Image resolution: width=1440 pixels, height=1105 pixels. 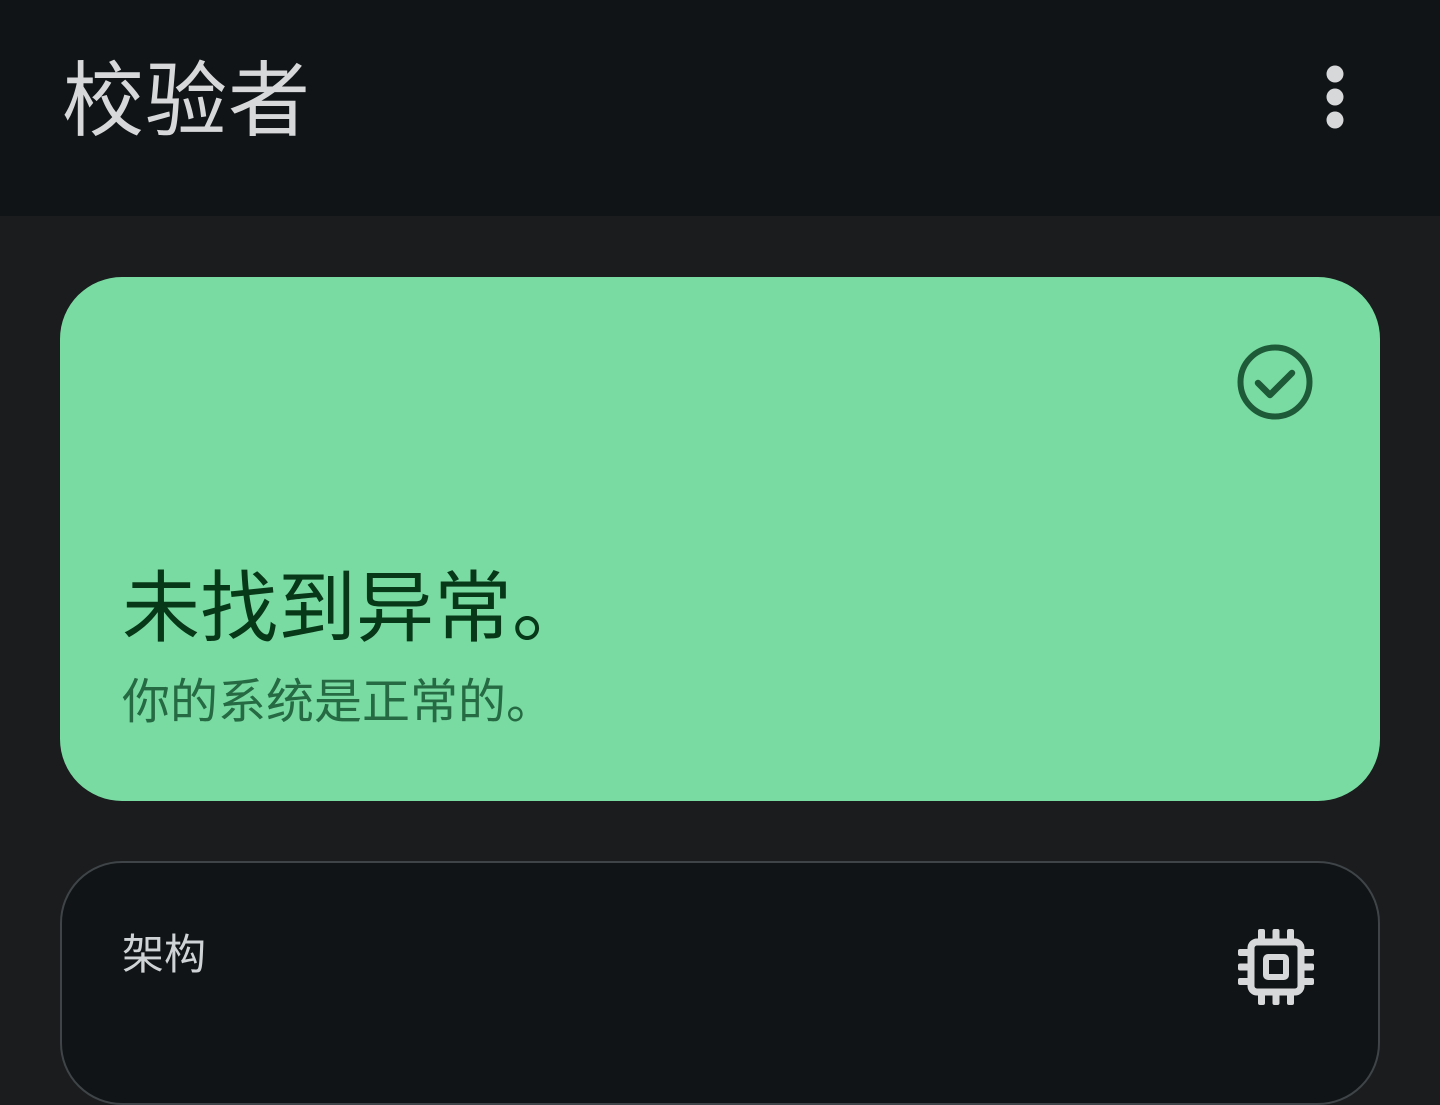 What do you see at coordinates (1275, 382) in the screenshot?
I see `check-circle-icon` at bounding box center [1275, 382].